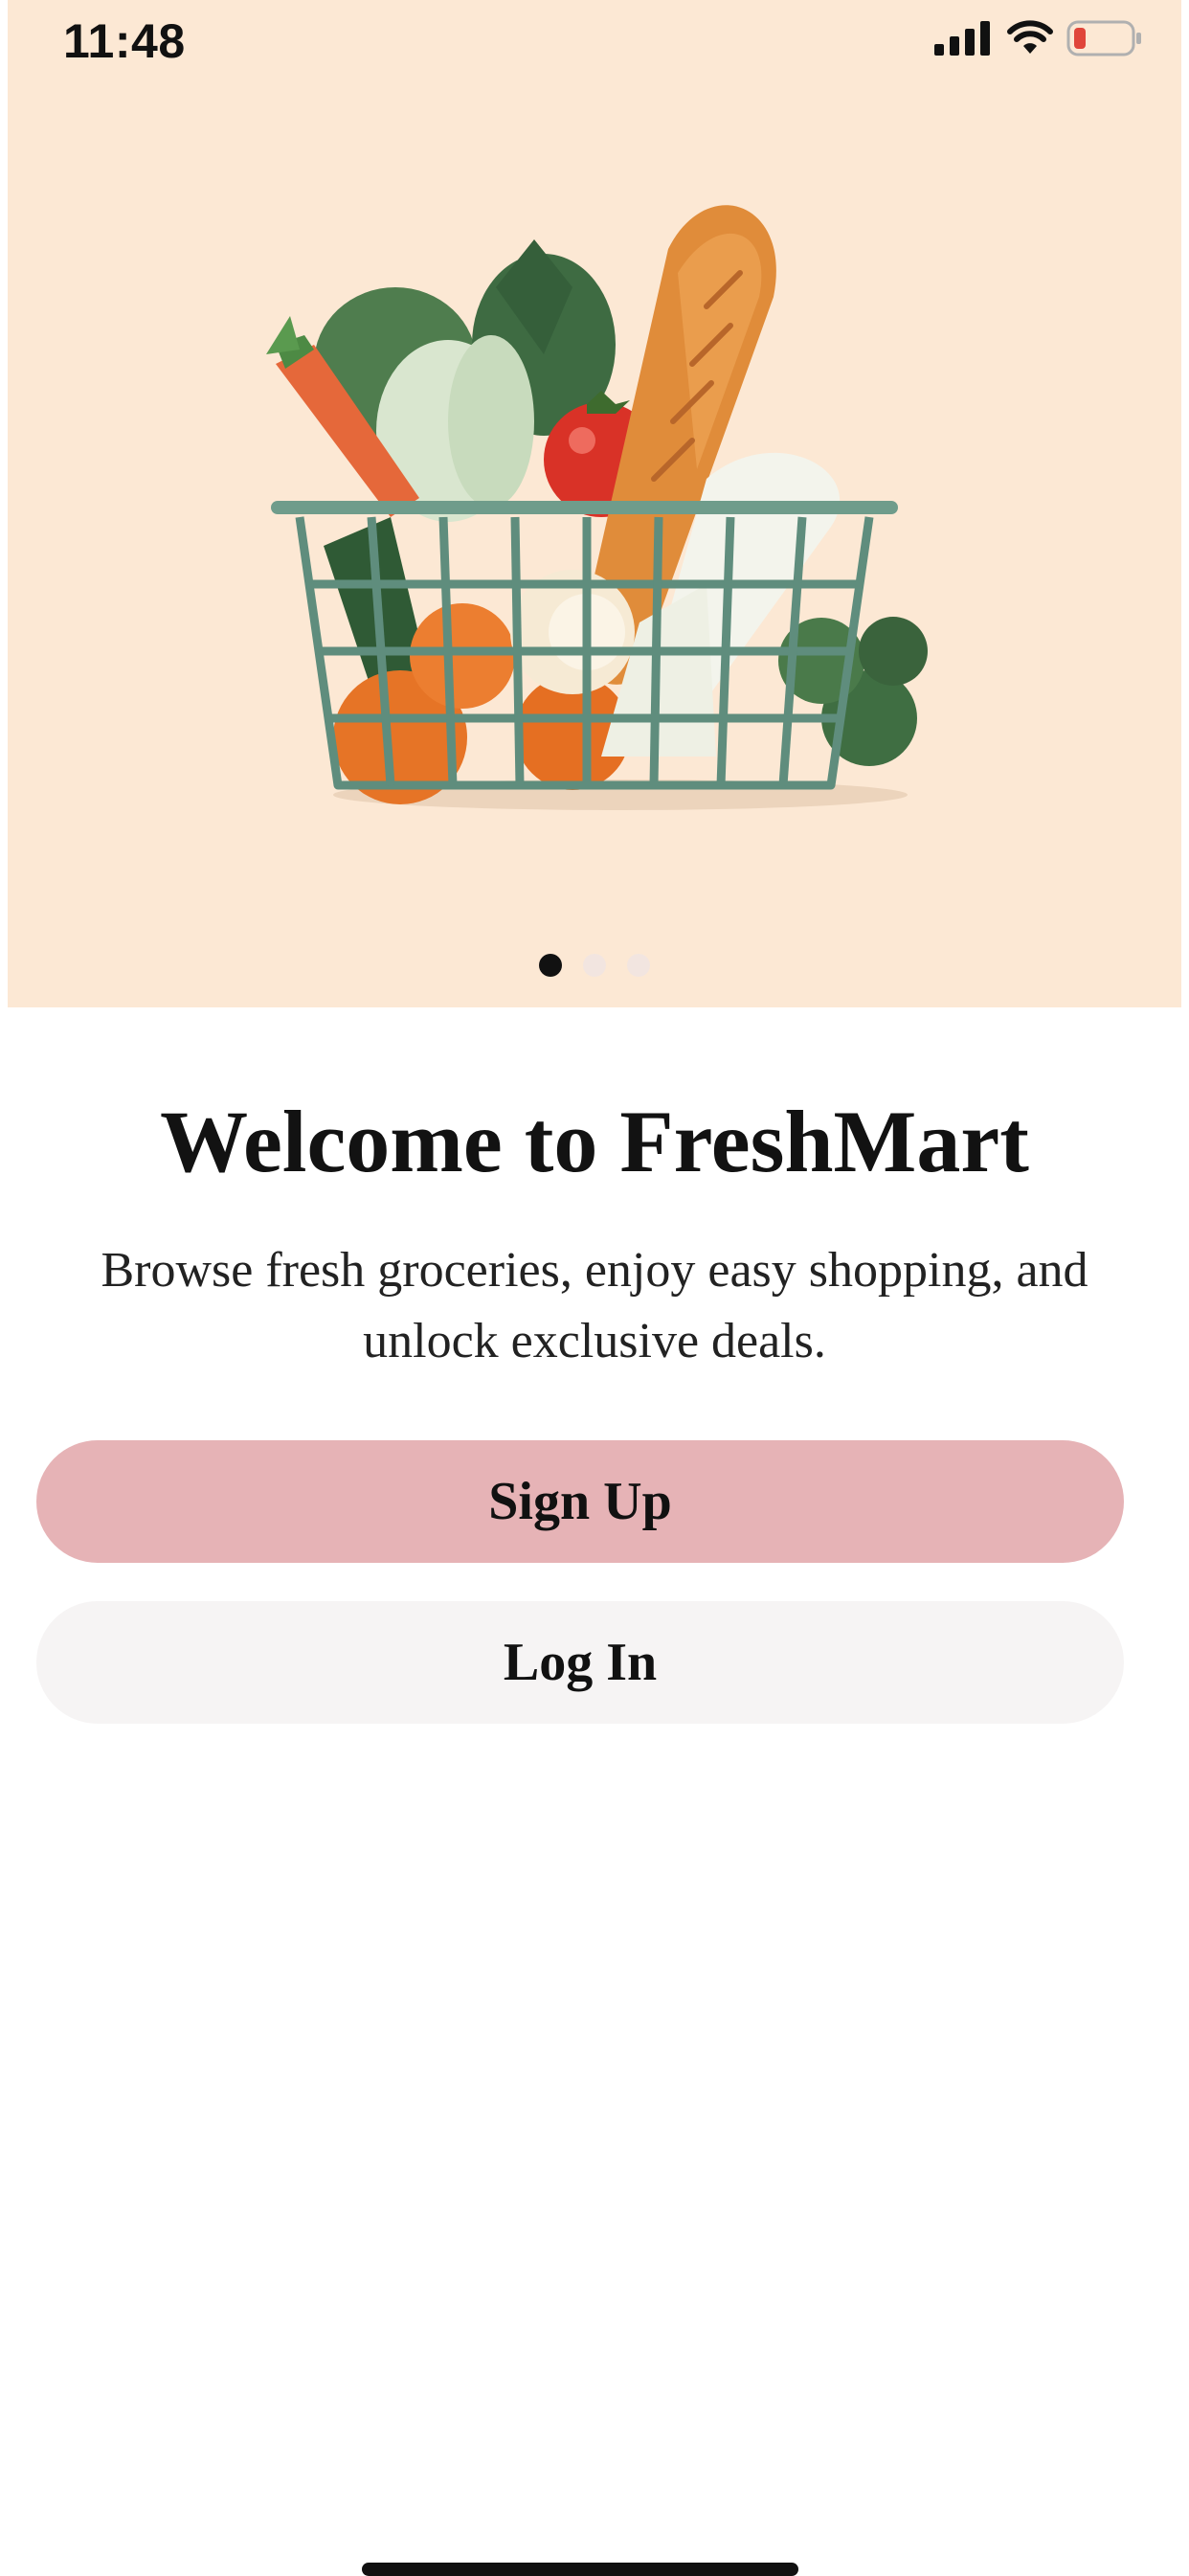 This screenshot has width=1189, height=2576. I want to click on carousel-indicator, so click(594, 965).